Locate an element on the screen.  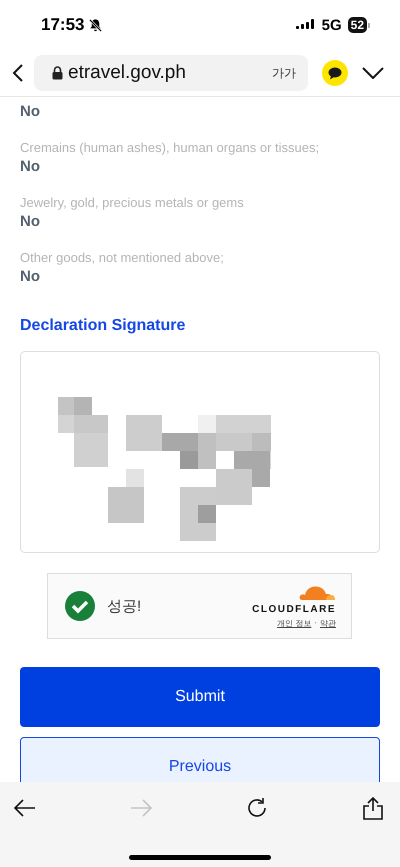
terms-link: 약관 is located at coordinates (328, 623).